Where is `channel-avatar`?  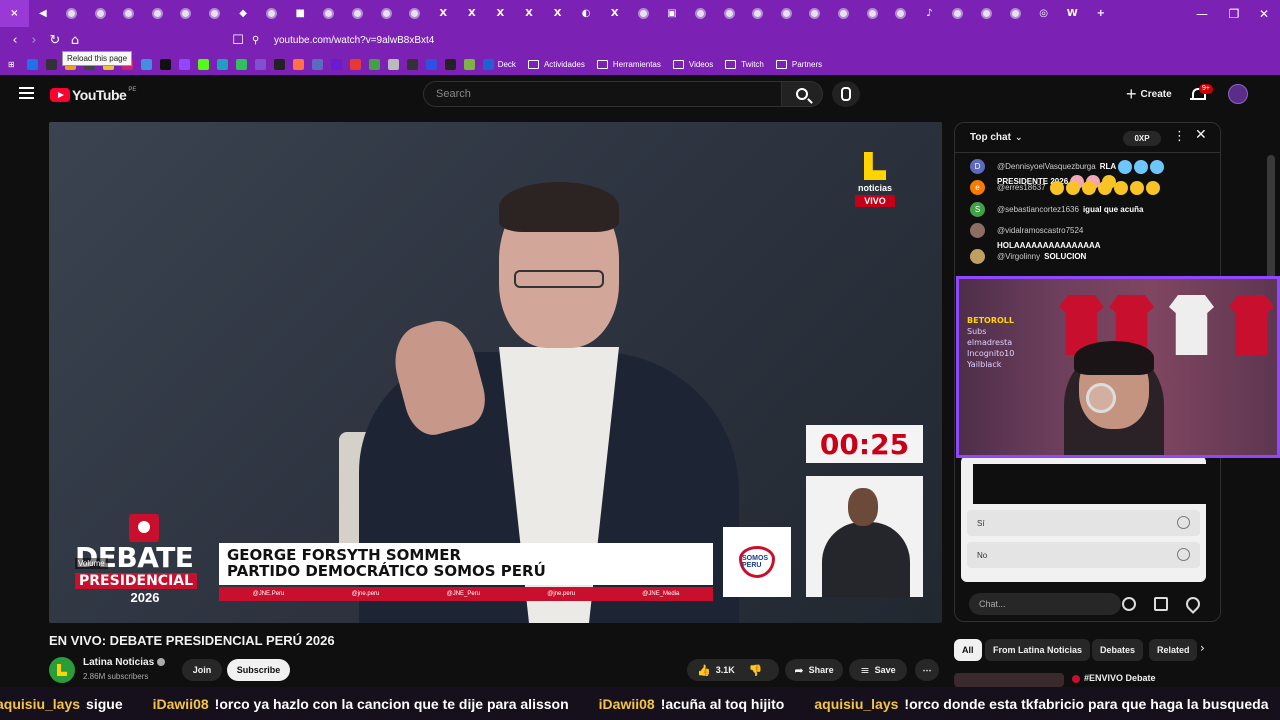
channel-avatar is located at coordinates (62, 670).